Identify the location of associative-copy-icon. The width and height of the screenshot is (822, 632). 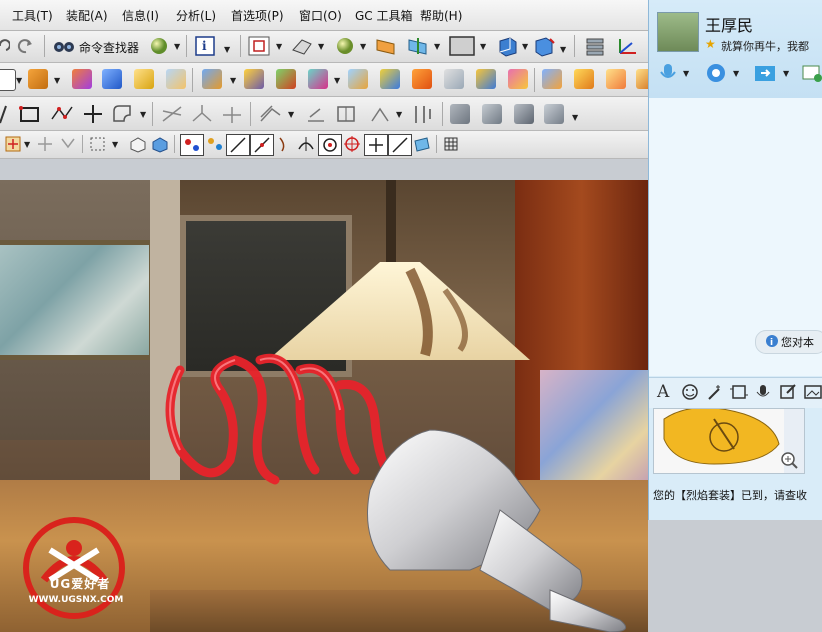
(492, 114).